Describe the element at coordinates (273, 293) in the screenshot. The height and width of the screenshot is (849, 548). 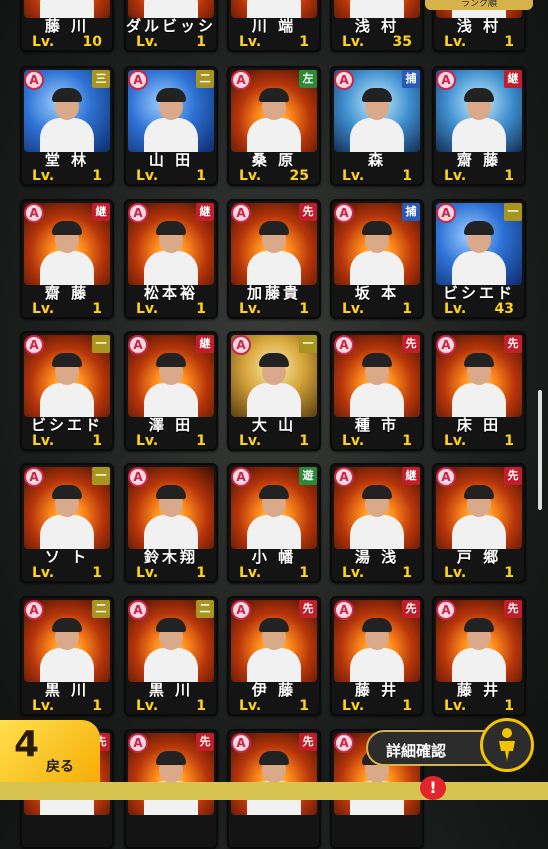
I see `player-name: 加藤貴` at that location.